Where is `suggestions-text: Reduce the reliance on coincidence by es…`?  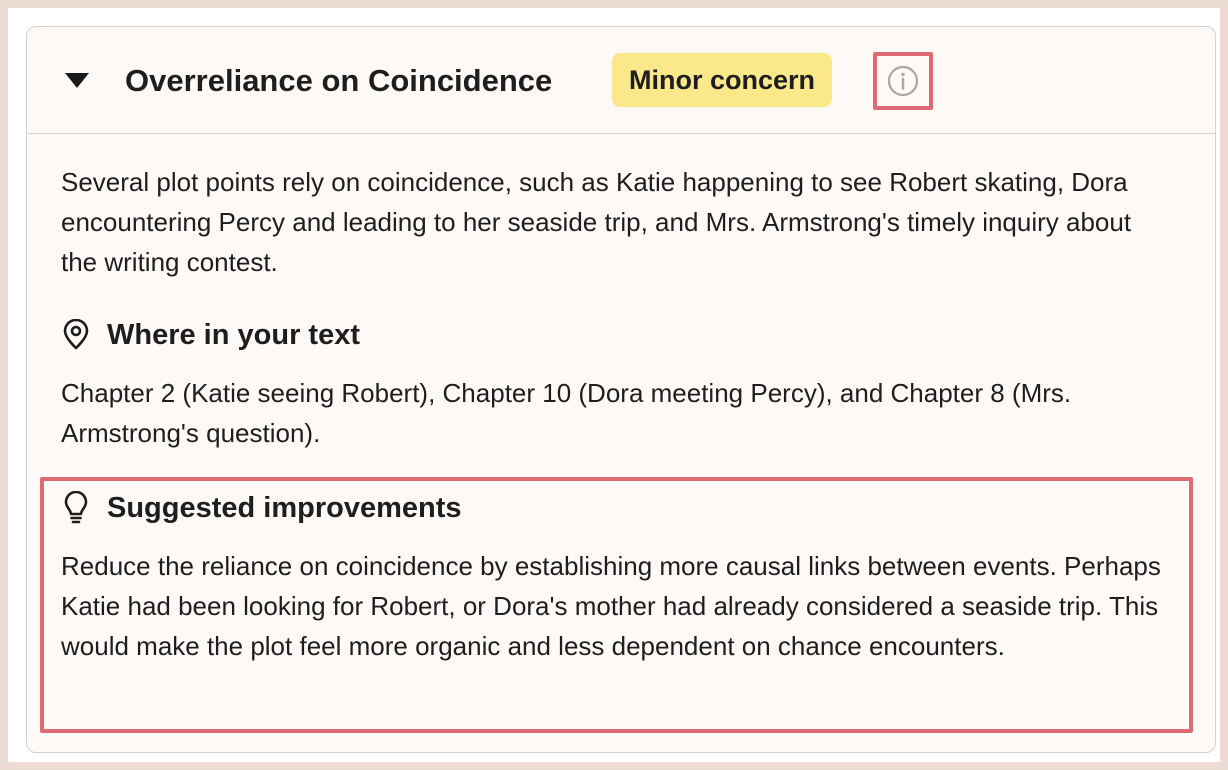 suggestions-text: Reduce the reliance on coincidence by es… is located at coordinates (611, 606).